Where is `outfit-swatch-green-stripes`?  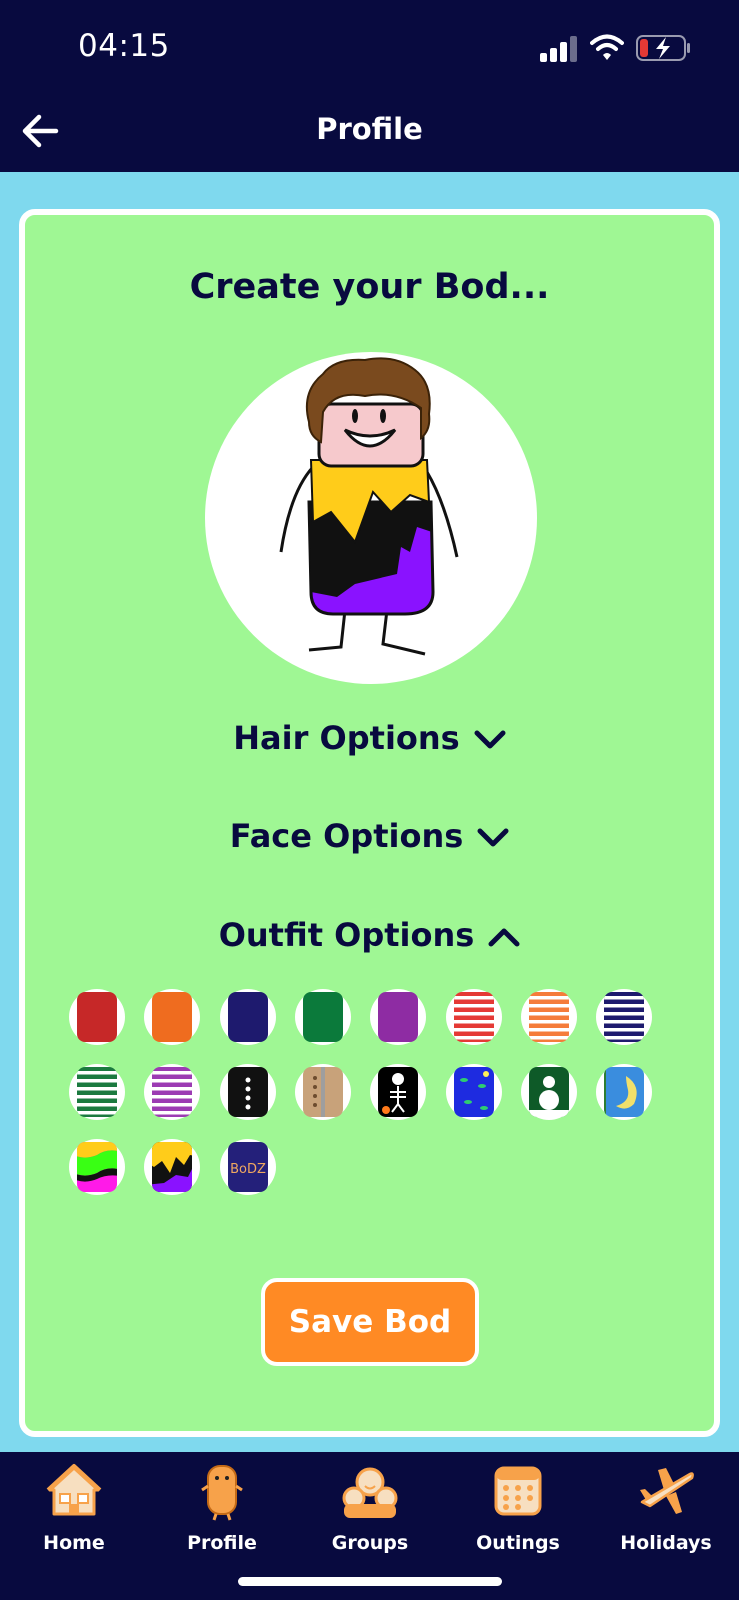 outfit-swatch-green-stripes is located at coordinates (97, 1092).